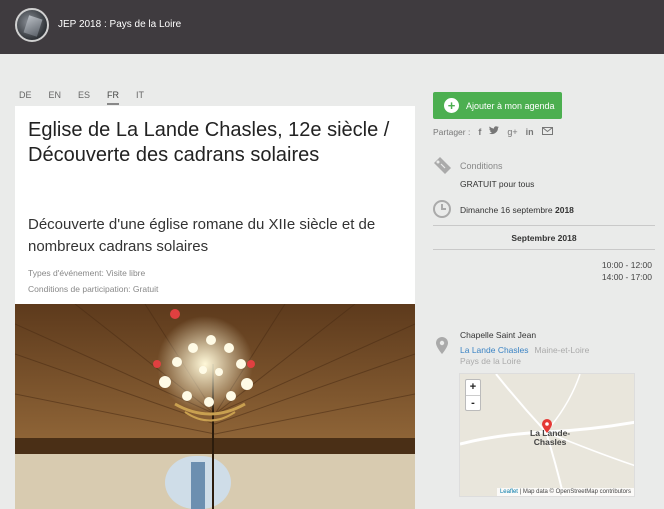  What do you see at coordinates (113, 97) in the screenshot?
I see `lang-fr: FR` at bounding box center [113, 97].